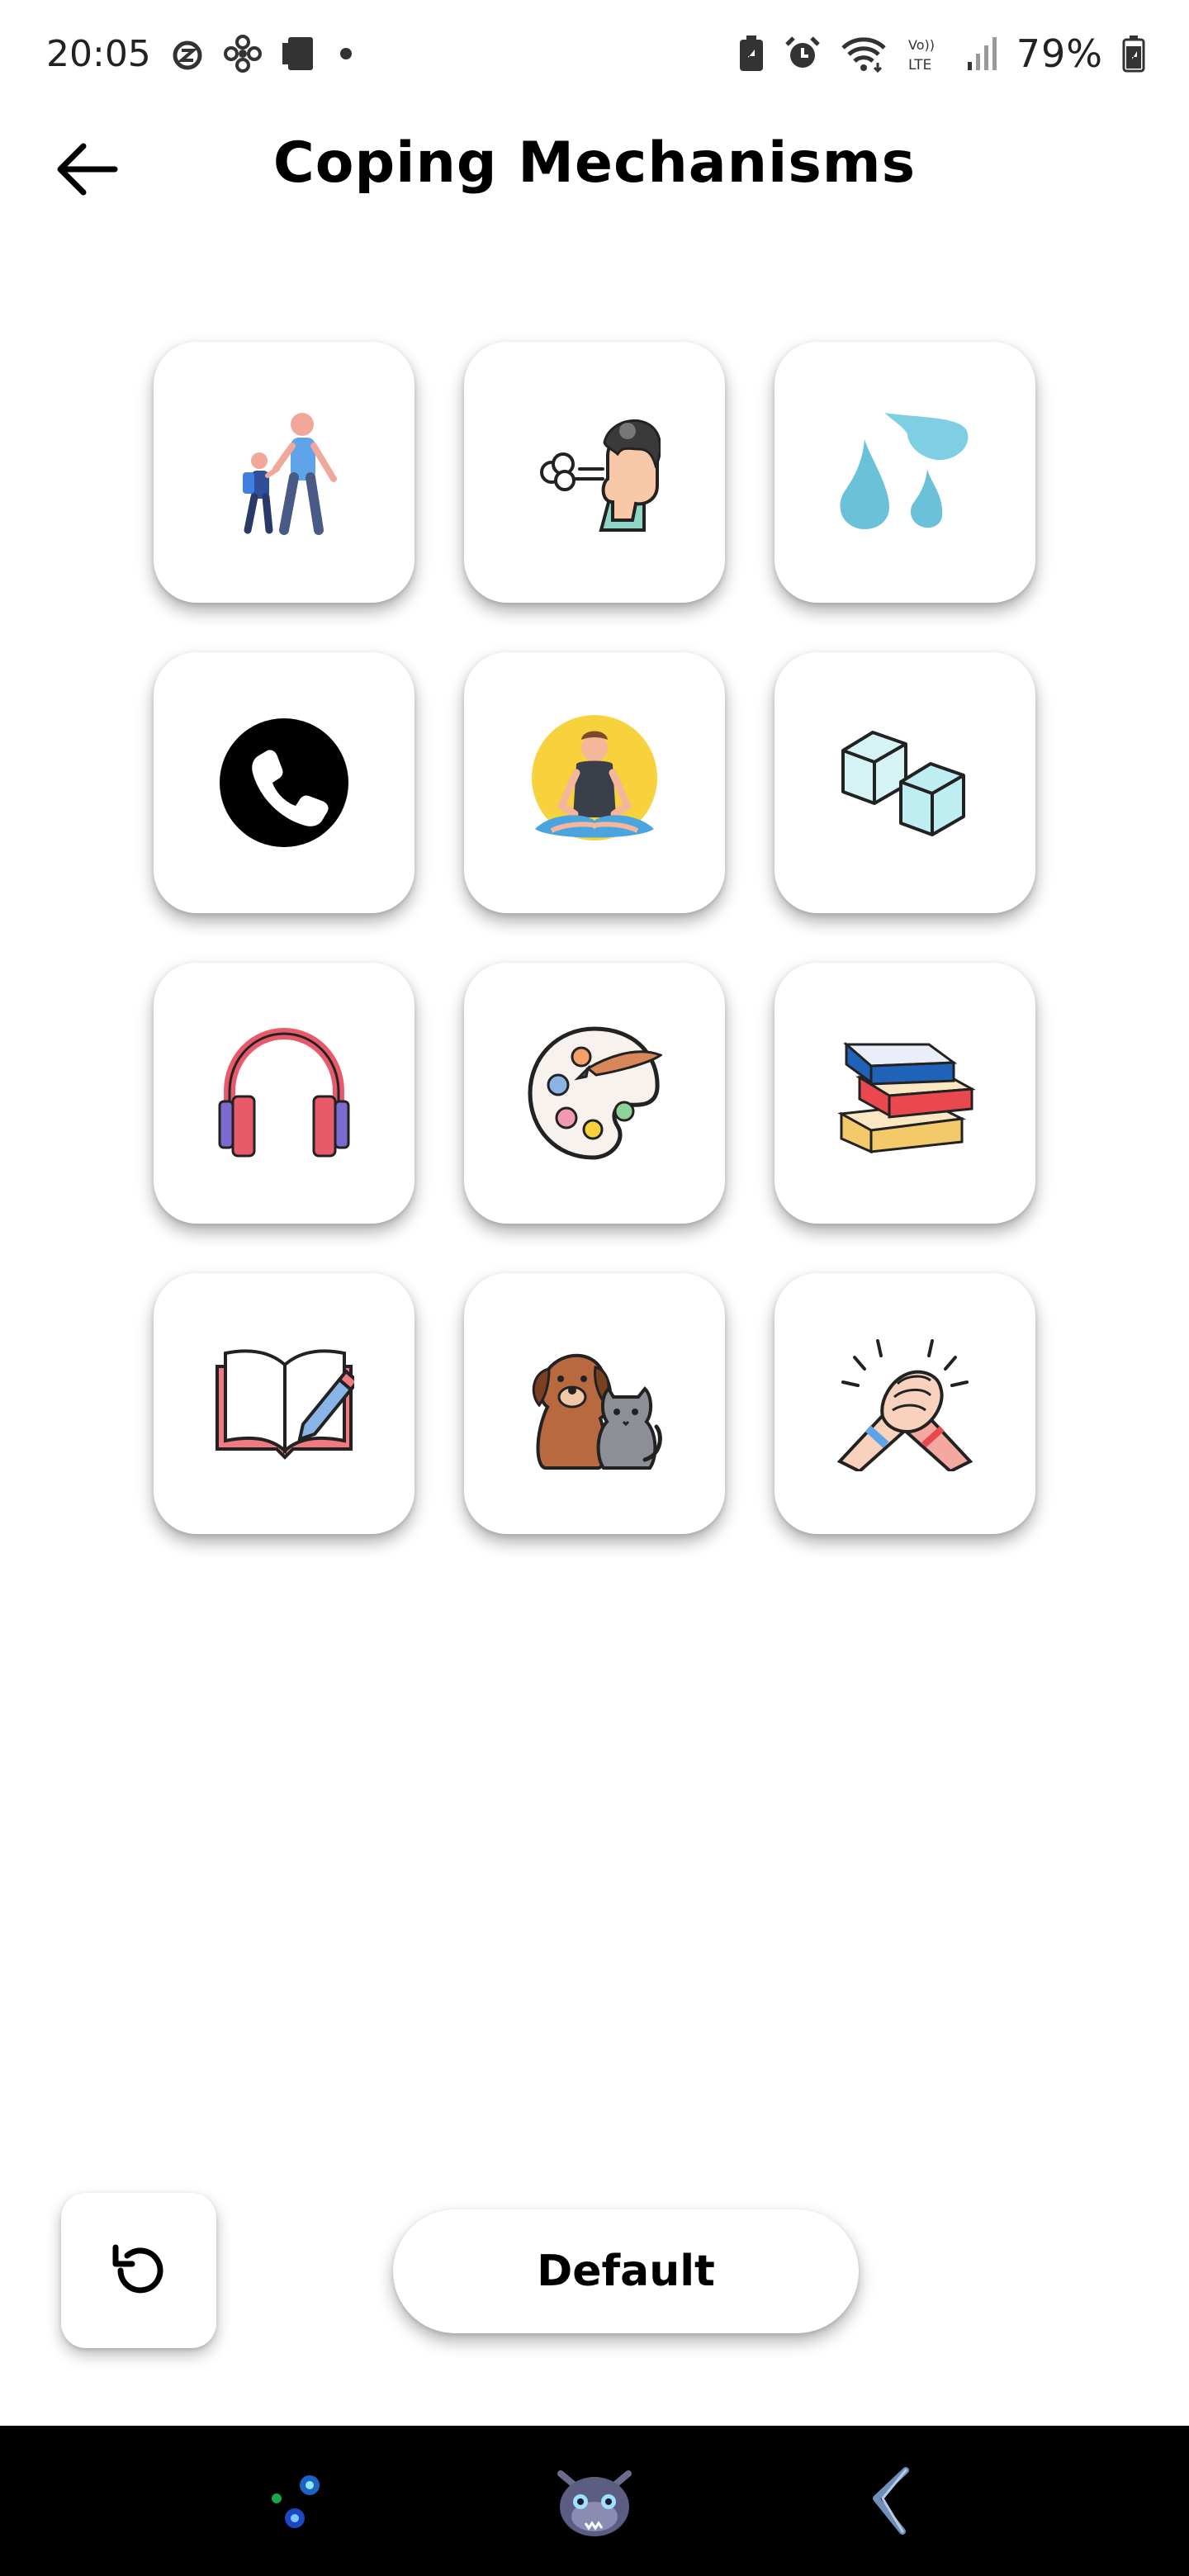  I want to click on home-mascot-icon, so click(594, 2503).